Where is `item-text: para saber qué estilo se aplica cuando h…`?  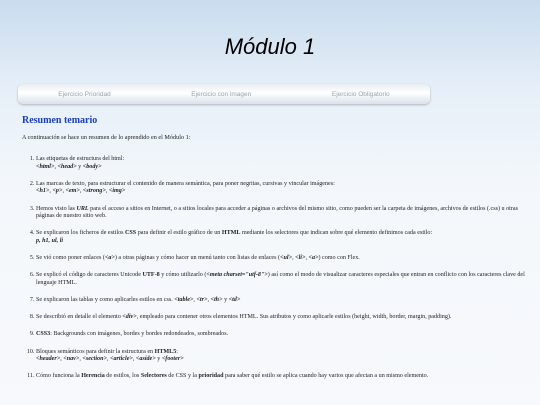 item-text: para saber qué estilo se aplica cuando h… is located at coordinates (326, 376).